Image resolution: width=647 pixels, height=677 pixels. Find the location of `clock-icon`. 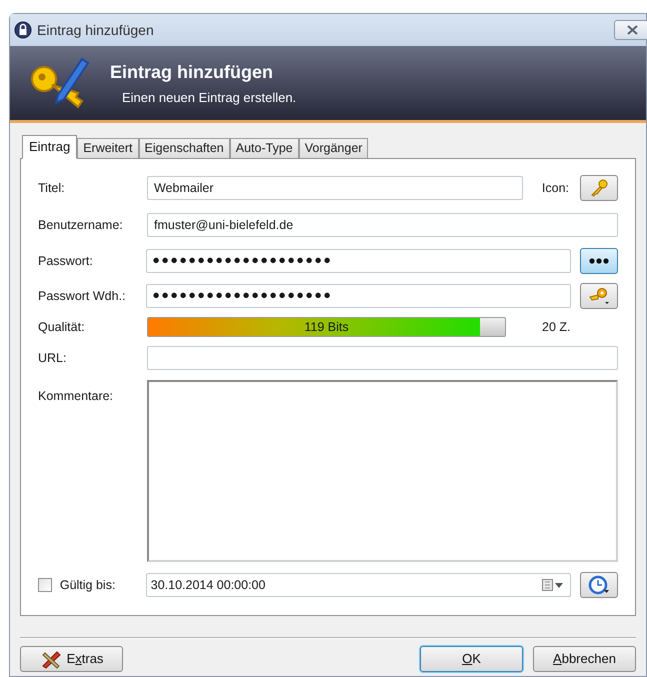

clock-icon is located at coordinates (599, 585).